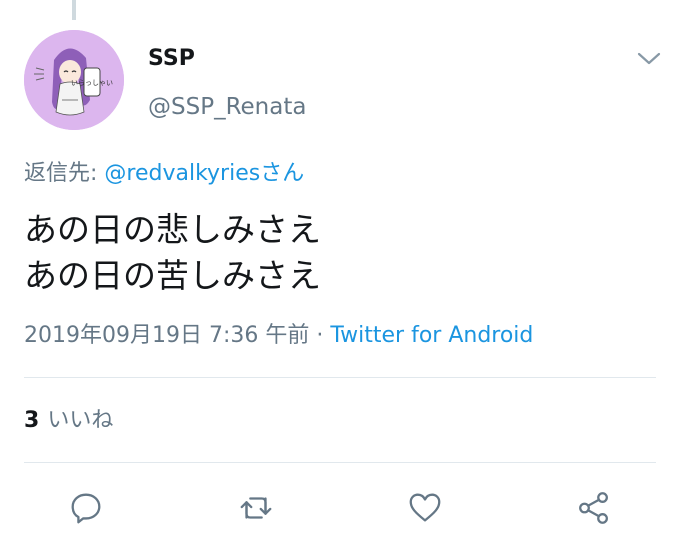  What do you see at coordinates (172, 229) in the screenshot?
I see `tweet-text-line-1: あの日の悲しみさえ` at bounding box center [172, 229].